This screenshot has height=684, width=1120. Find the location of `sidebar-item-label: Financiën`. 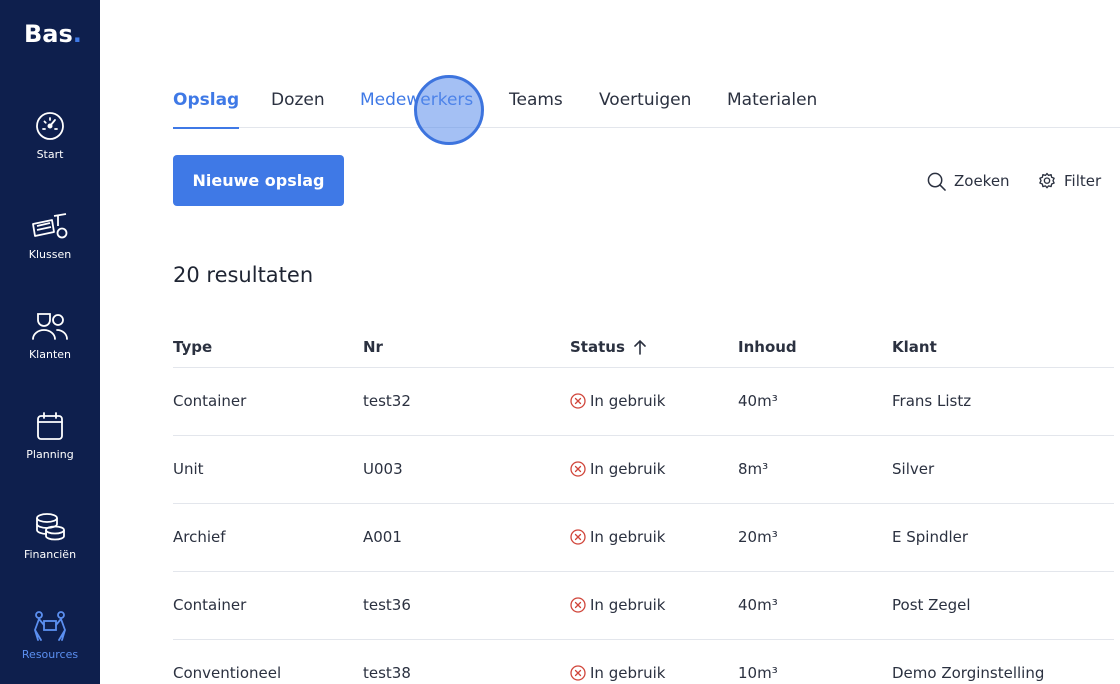

sidebar-item-label: Financiën is located at coordinates (50, 554).